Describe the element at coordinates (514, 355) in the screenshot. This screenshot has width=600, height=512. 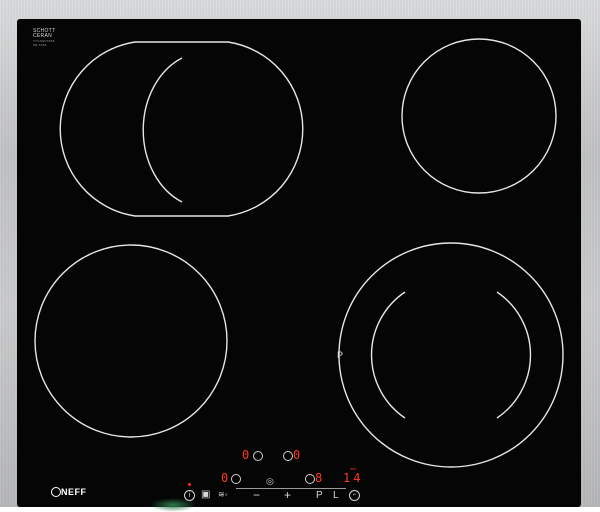
I see `zone-front-right-inner-right-arc` at that location.